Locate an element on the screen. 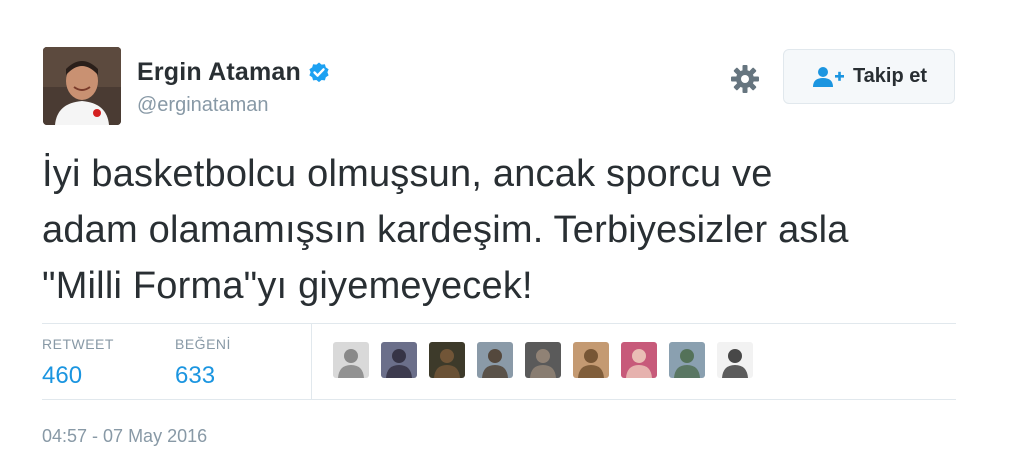 This screenshot has width=1024, height=452. name-row: Ergin Ataman is located at coordinates (234, 72).